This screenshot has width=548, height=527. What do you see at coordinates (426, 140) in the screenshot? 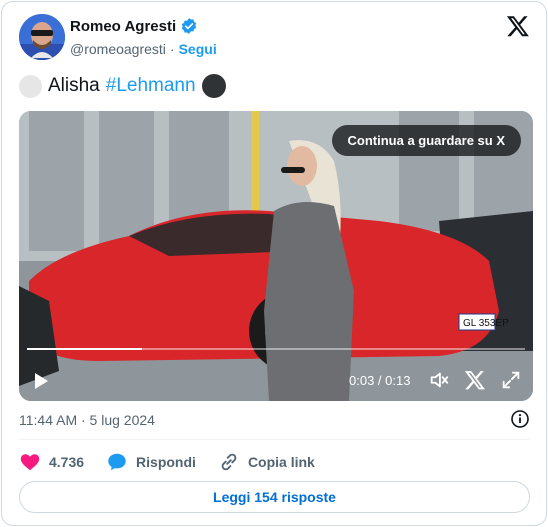
I see `continue-watching-button: Continua a guardare su X` at bounding box center [426, 140].